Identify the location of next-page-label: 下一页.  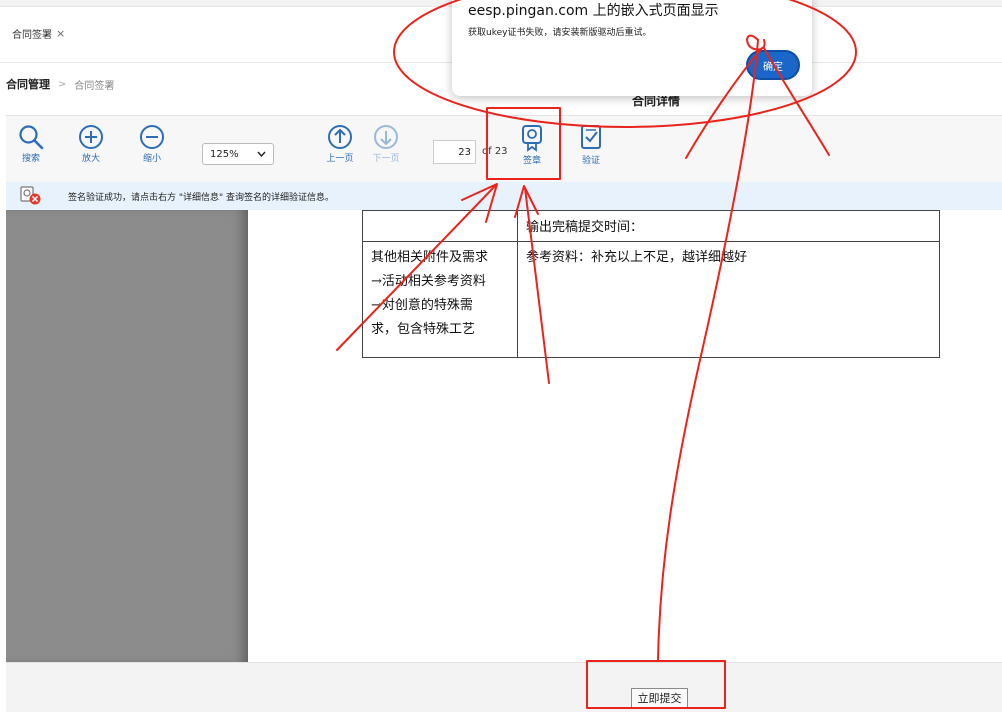
(386, 159).